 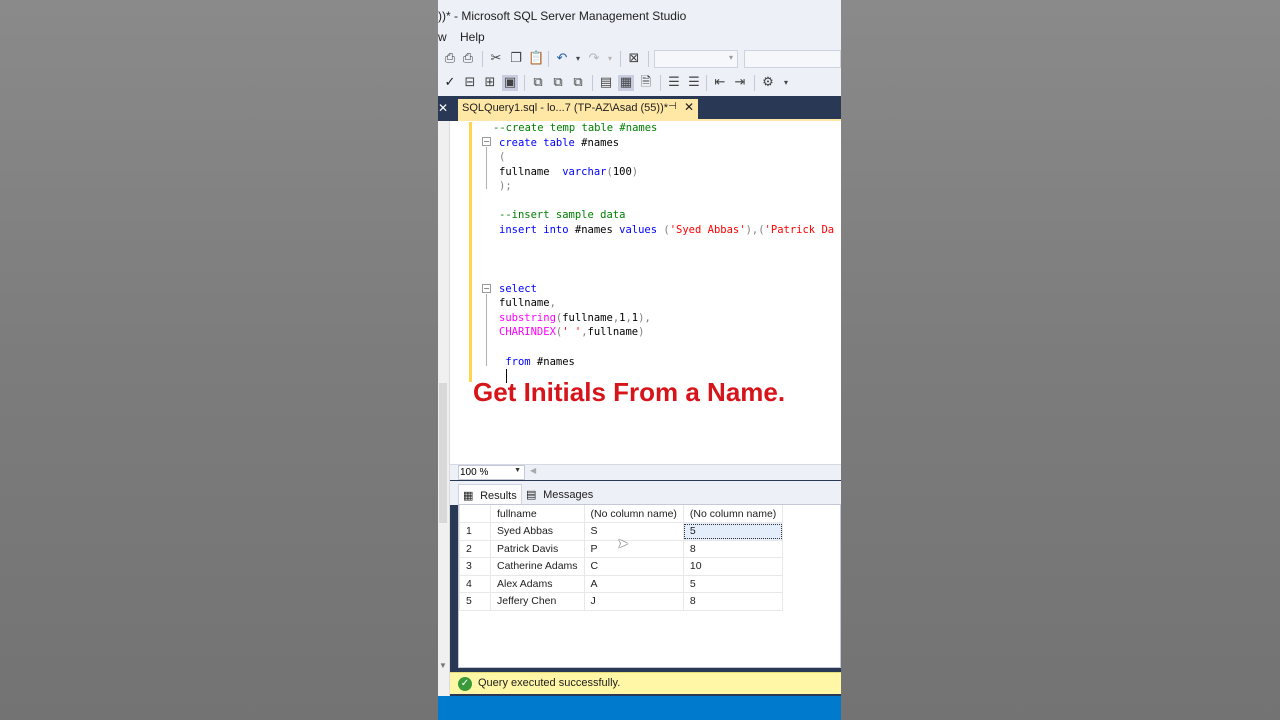 What do you see at coordinates (443, 108) in the screenshot?
I see `close-icon: ✕` at bounding box center [443, 108].